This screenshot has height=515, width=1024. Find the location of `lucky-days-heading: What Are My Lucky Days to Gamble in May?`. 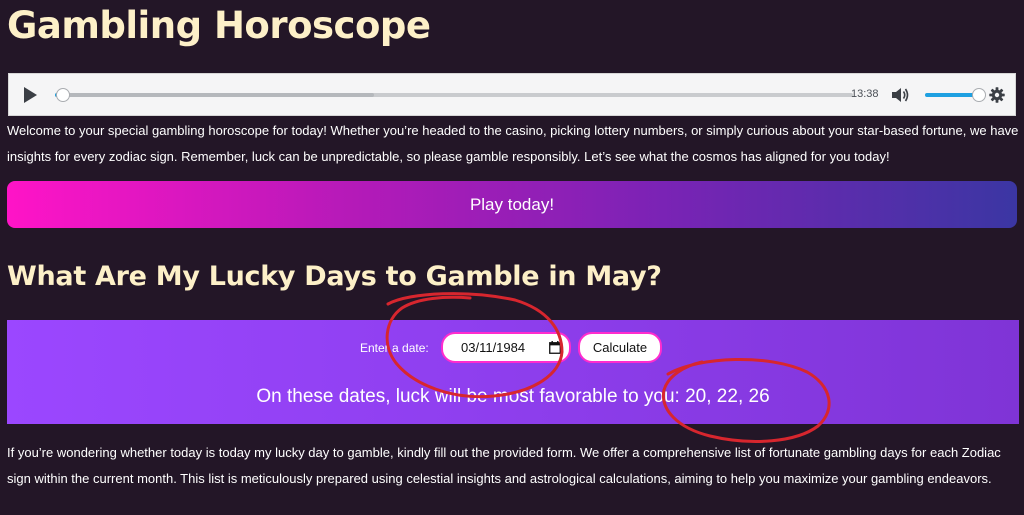

lucky-days-heading: What Are My Lucky Days to Gamble in May? is located at coordinates (334, 276).